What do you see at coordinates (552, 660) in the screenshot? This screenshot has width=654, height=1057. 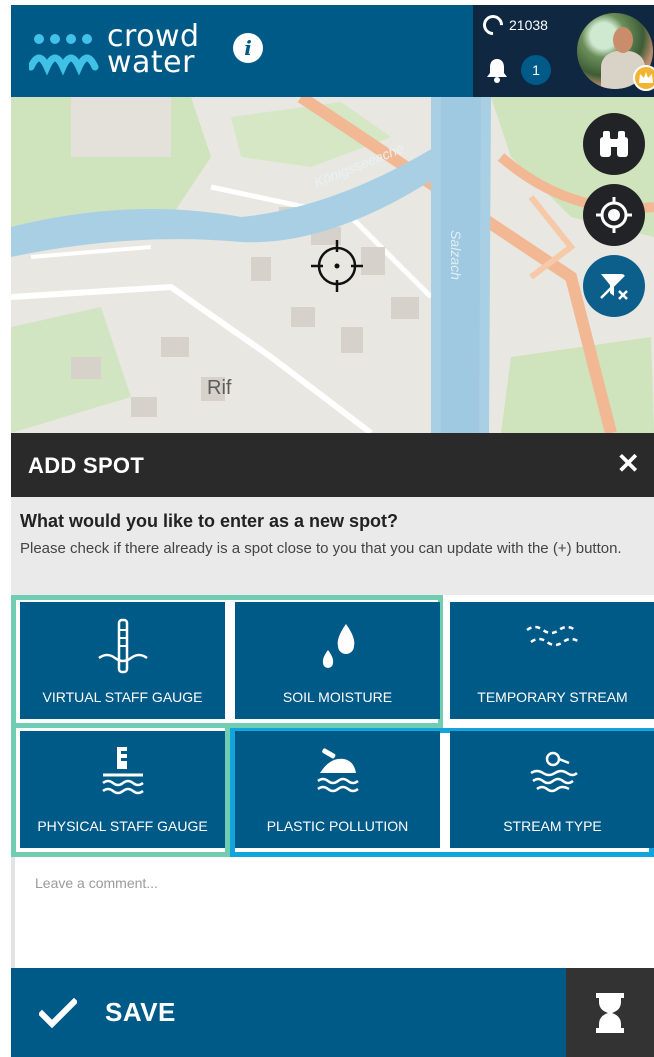 I see `tile-temporary-stream: TEMPORARY STREAM` at bounding box center [552, 660].